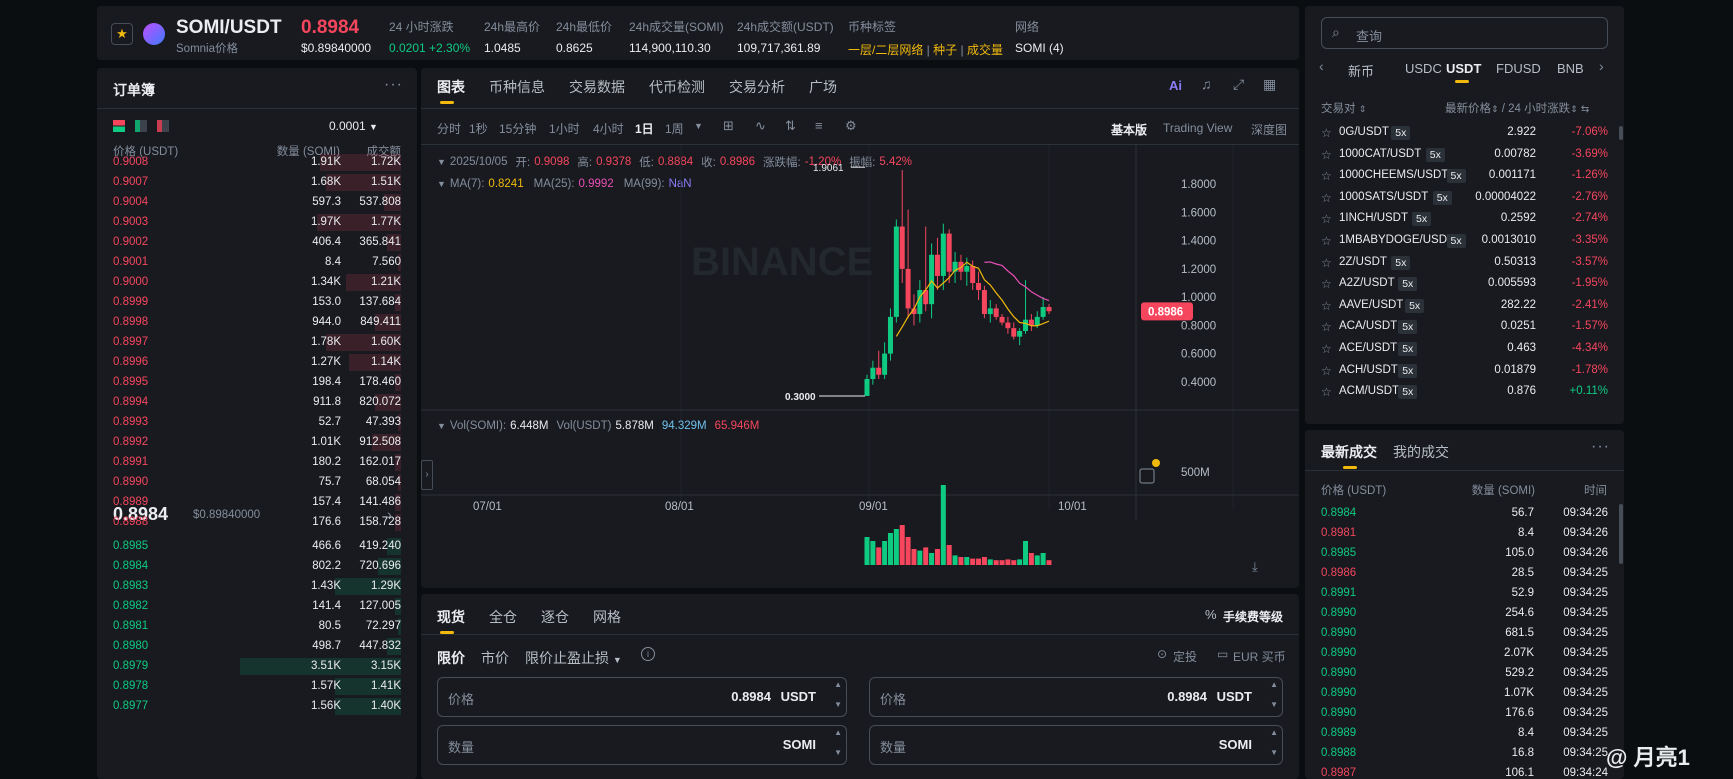 This screenshot has height=779, width=1733. What do you see at coordinates (1464, 349) in the screenshot?
I see `market-row: ☆ ACE/USDT 5x 0.463 -4.34%` at bounding box center [1464, 349].